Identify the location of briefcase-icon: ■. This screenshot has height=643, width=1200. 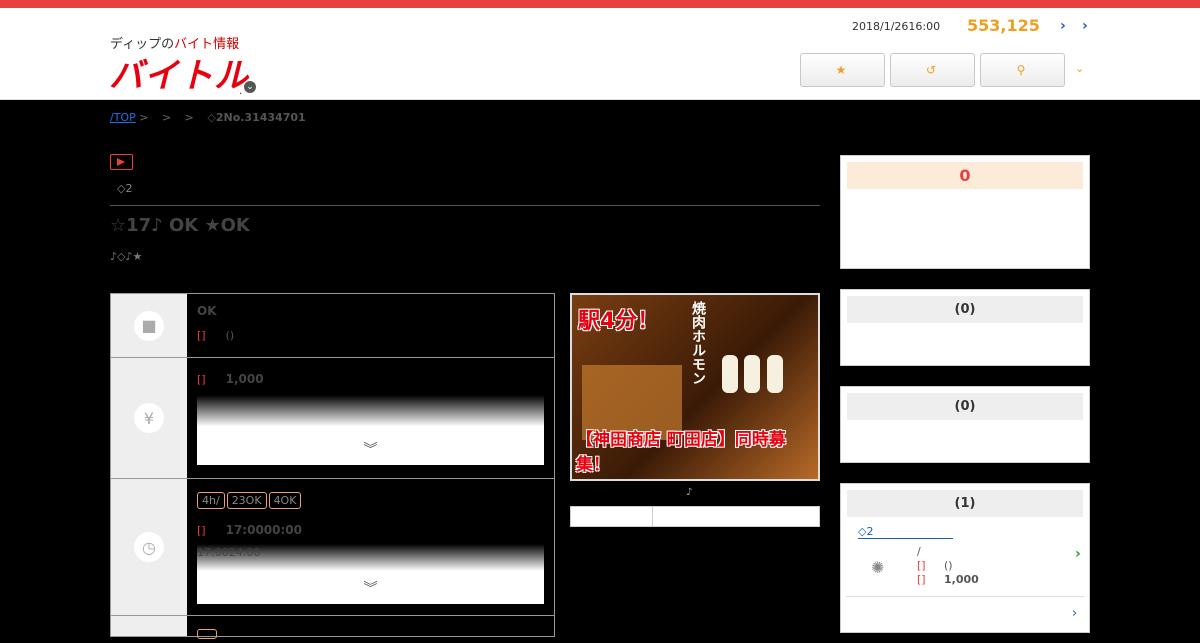
(149, 325).